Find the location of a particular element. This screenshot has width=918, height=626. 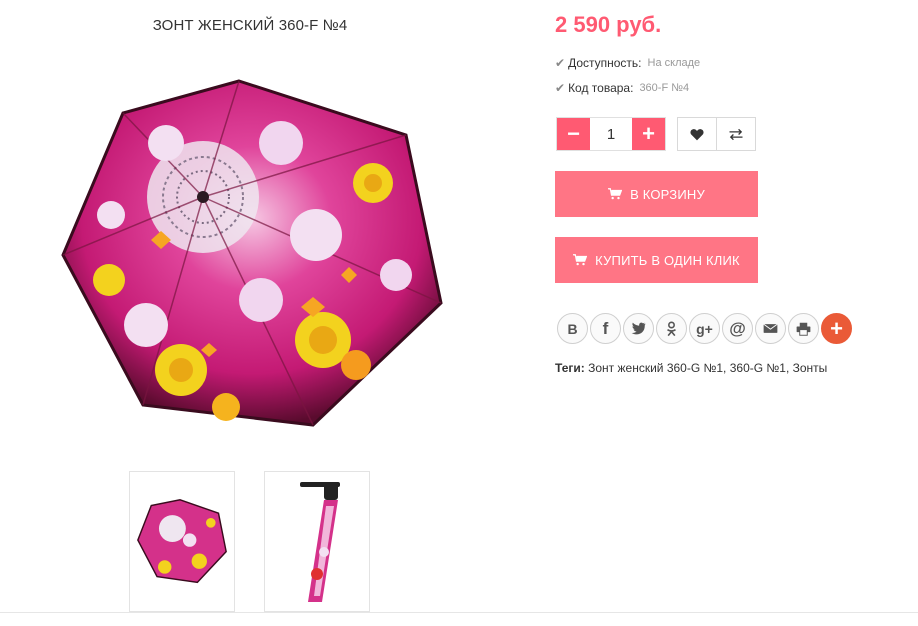

share-buttons: В f g+ @ + is located at coordinates (704, 328).